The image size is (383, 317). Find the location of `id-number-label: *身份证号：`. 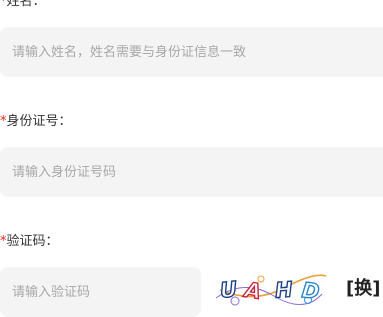

id-number-label: *身份证号： is located at coordinates (36, 122).